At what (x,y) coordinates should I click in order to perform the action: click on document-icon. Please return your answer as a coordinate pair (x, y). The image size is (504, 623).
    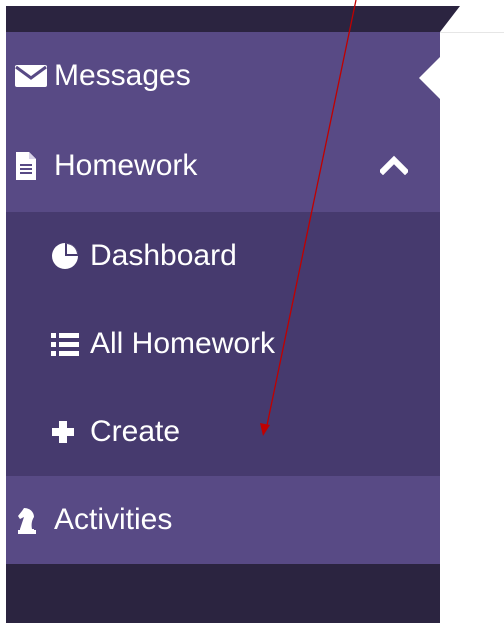
    Looking at the image, I should click on (34, 166).